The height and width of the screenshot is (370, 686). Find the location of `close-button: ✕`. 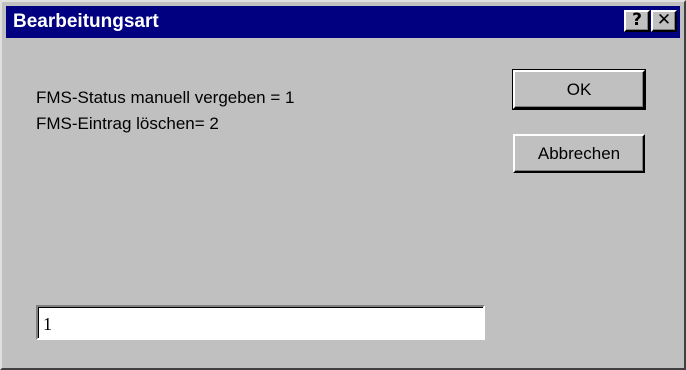

close-button: ✕ is located at coordinates (664, 21).